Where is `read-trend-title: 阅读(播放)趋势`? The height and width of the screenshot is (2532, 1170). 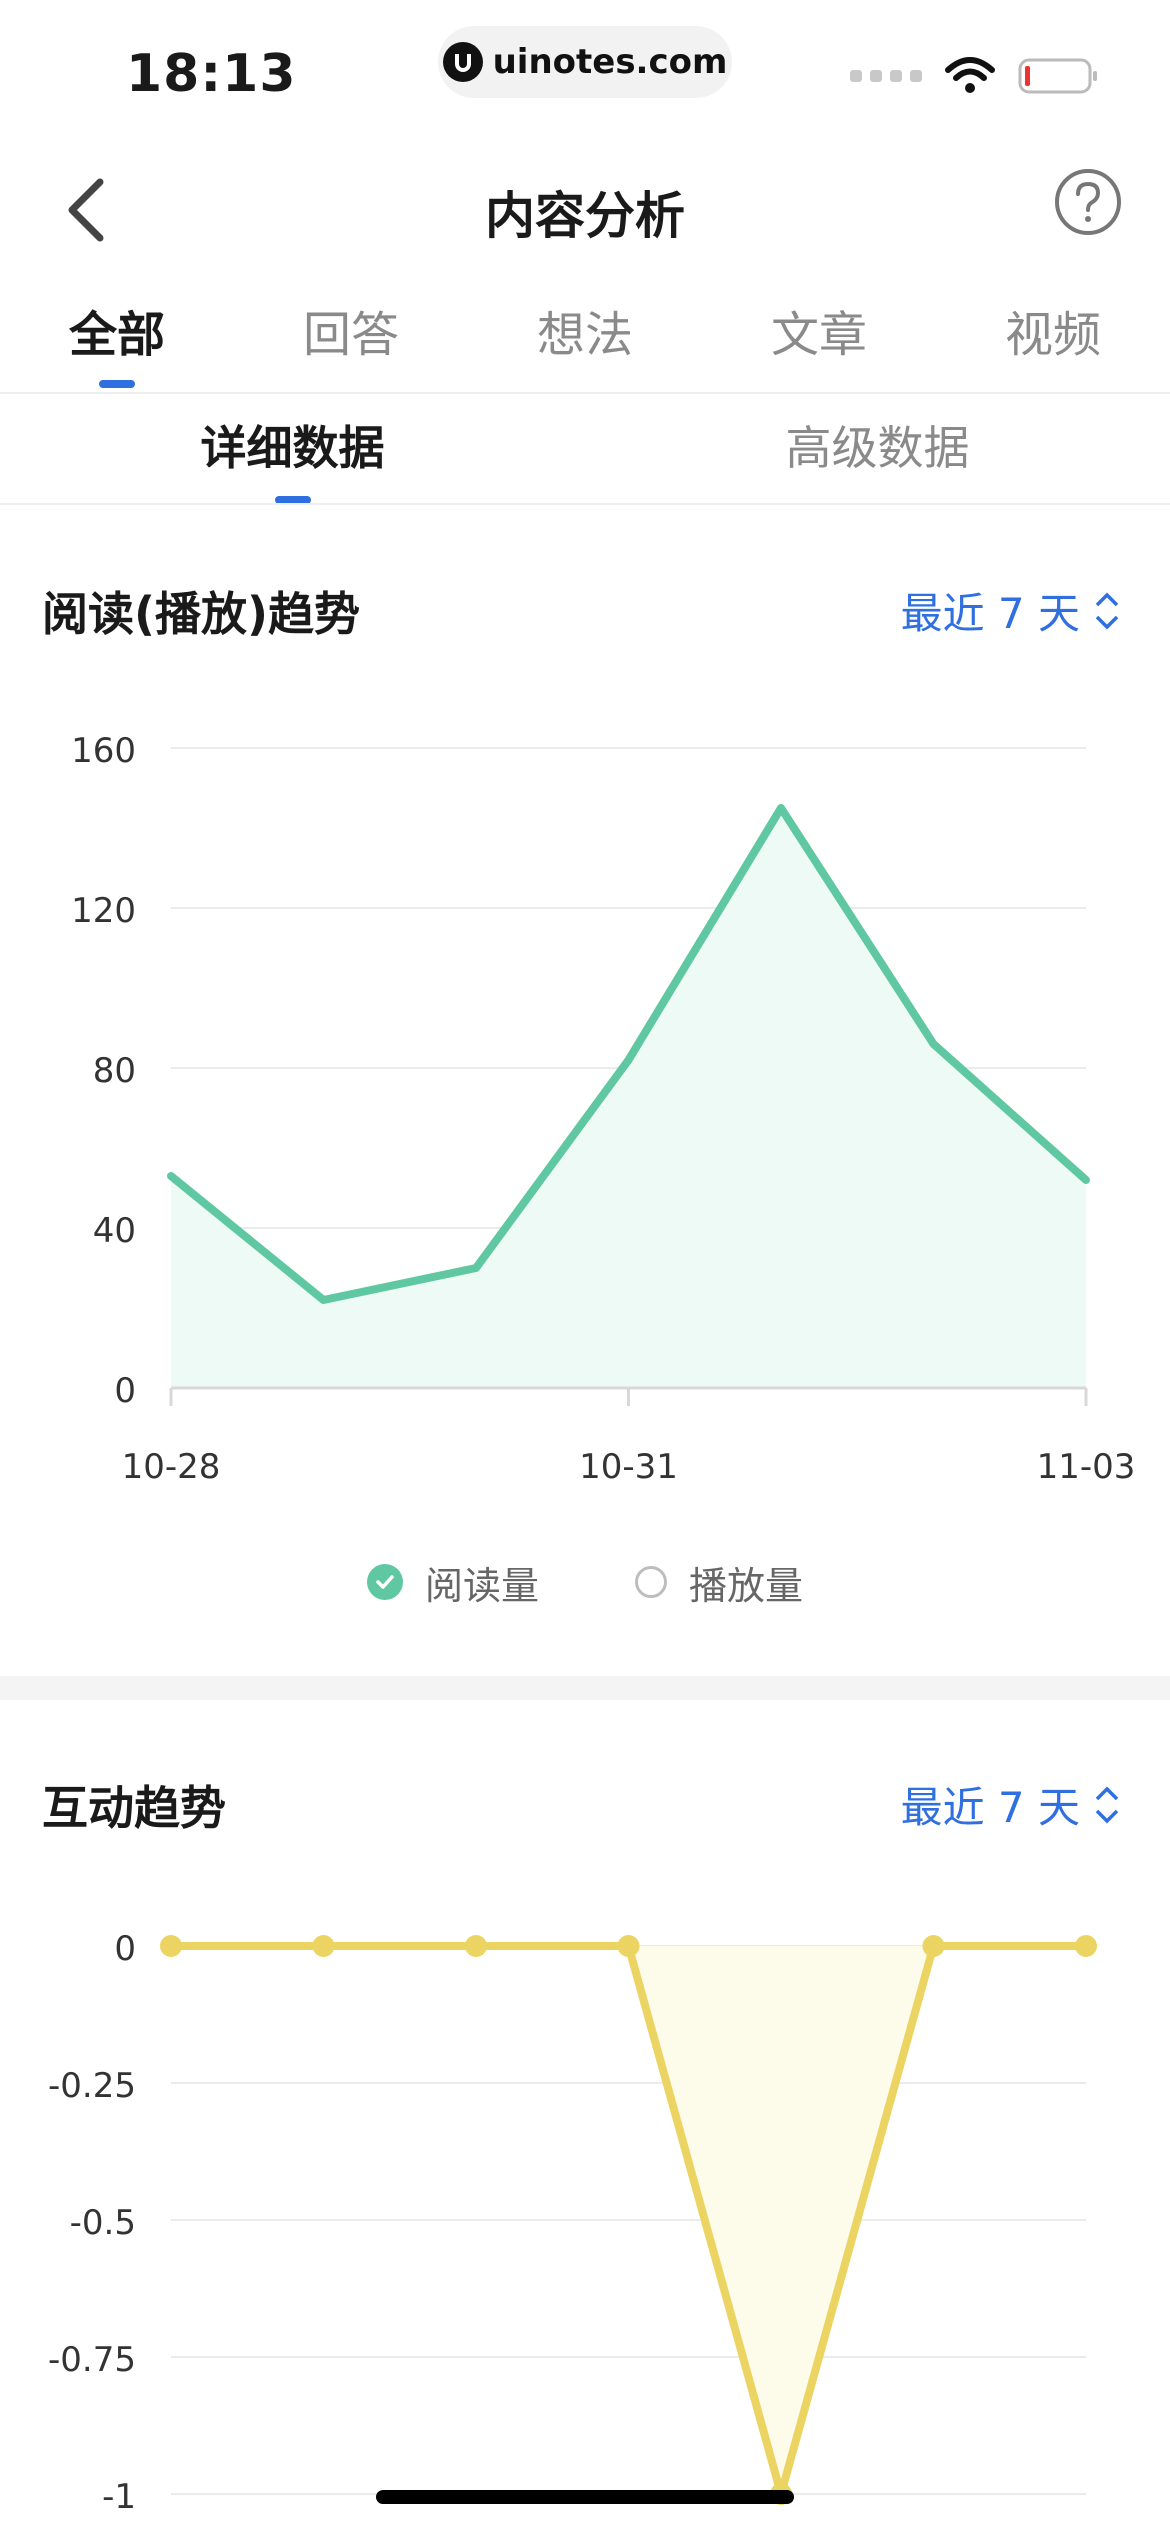
read-trend-title: 阅读(播放)趋势 is located at coordinates (201, 614).